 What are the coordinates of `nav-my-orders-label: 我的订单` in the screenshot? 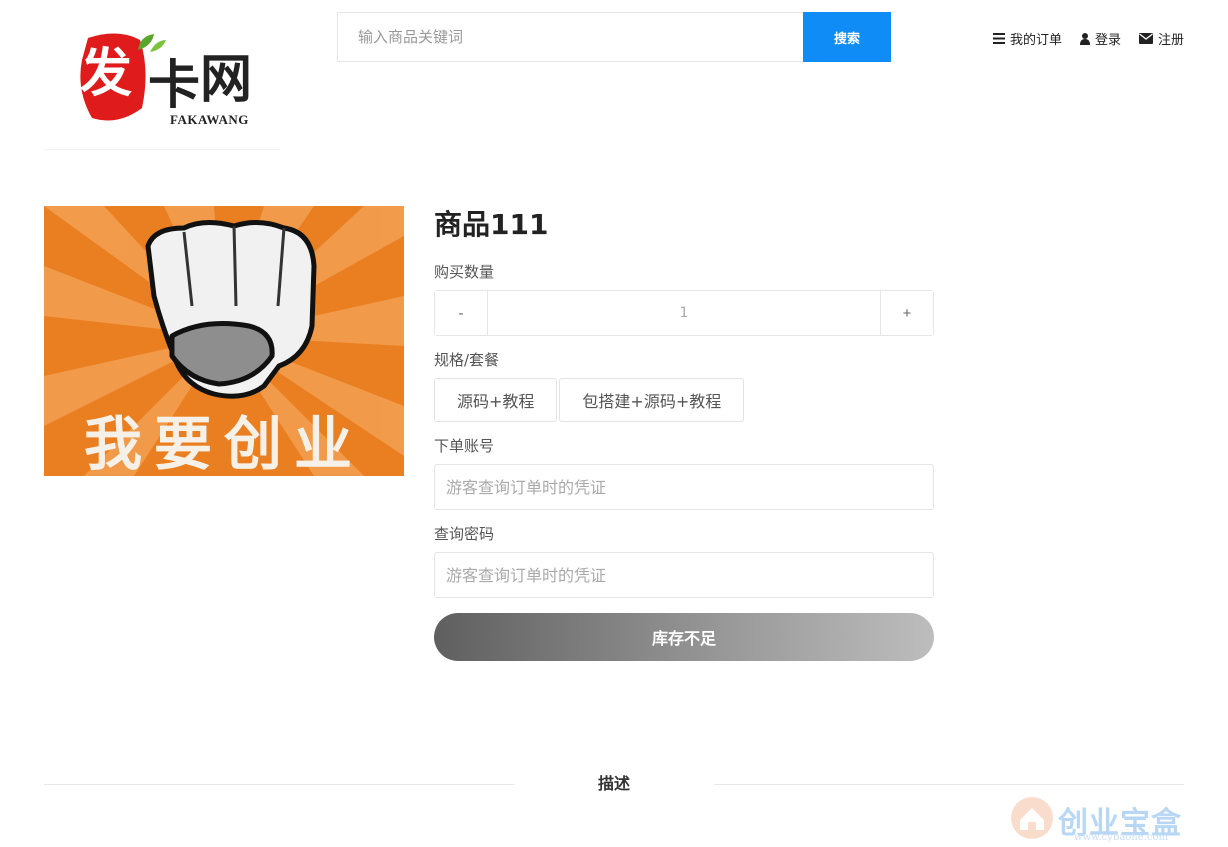 It's located at (1035, 40).